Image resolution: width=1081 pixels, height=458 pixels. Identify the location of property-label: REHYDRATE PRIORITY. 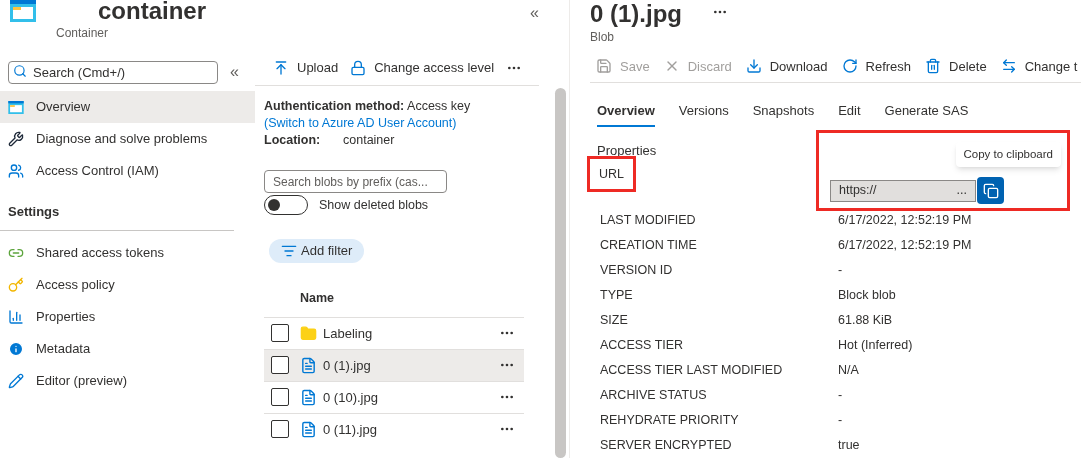
(670, 421).